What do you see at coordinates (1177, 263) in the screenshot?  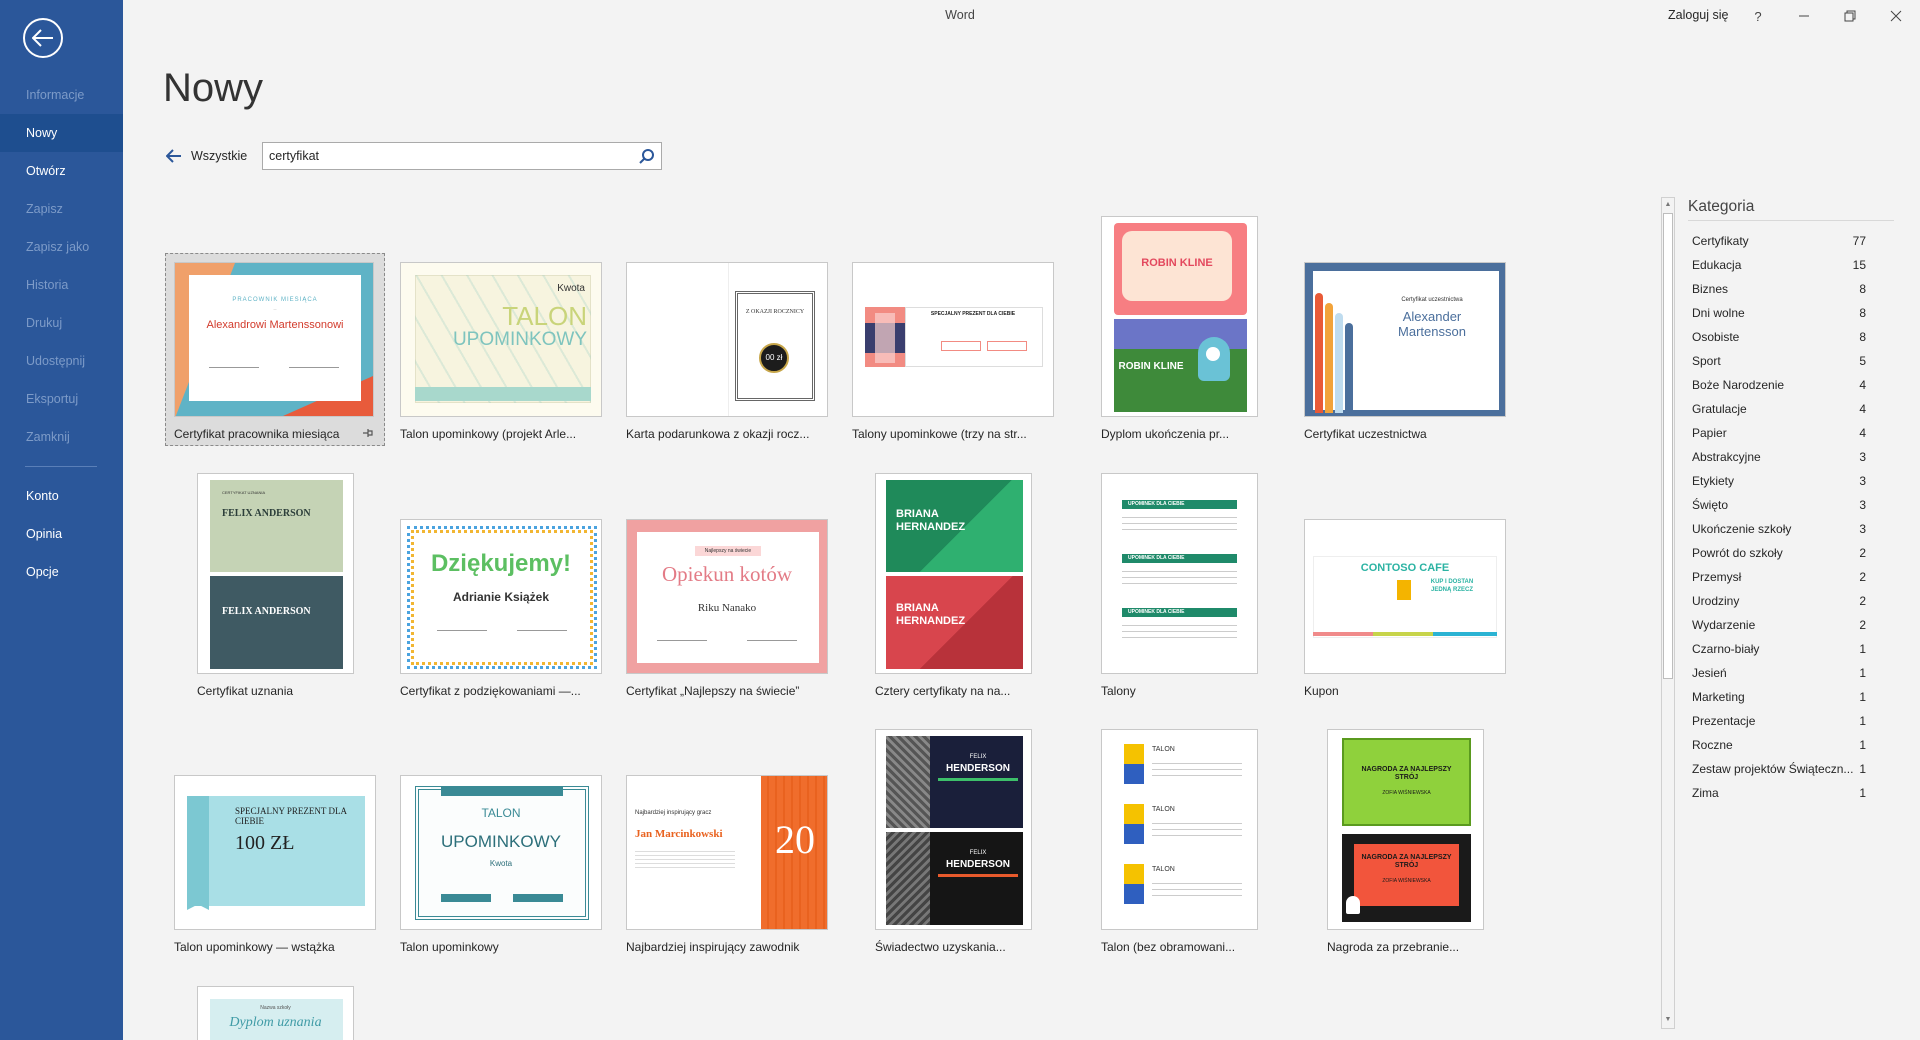 I see `thumb-name: ROBIN KLINE` at bounding box center [1177, 263].